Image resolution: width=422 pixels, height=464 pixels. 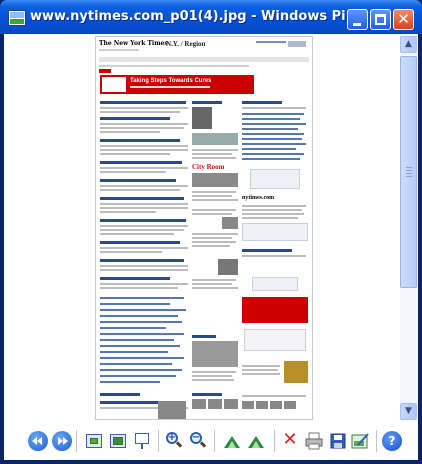 I want to click on viewer-toolbar: + − ✕ ?, so click(x=211, y=440).